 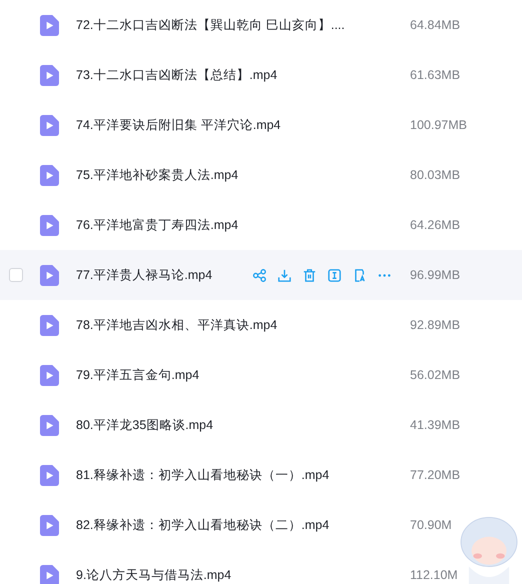 I want to click on file-row: 9.论八方天马与借马法.mp4 112.10M, so click(x=261, y=567).